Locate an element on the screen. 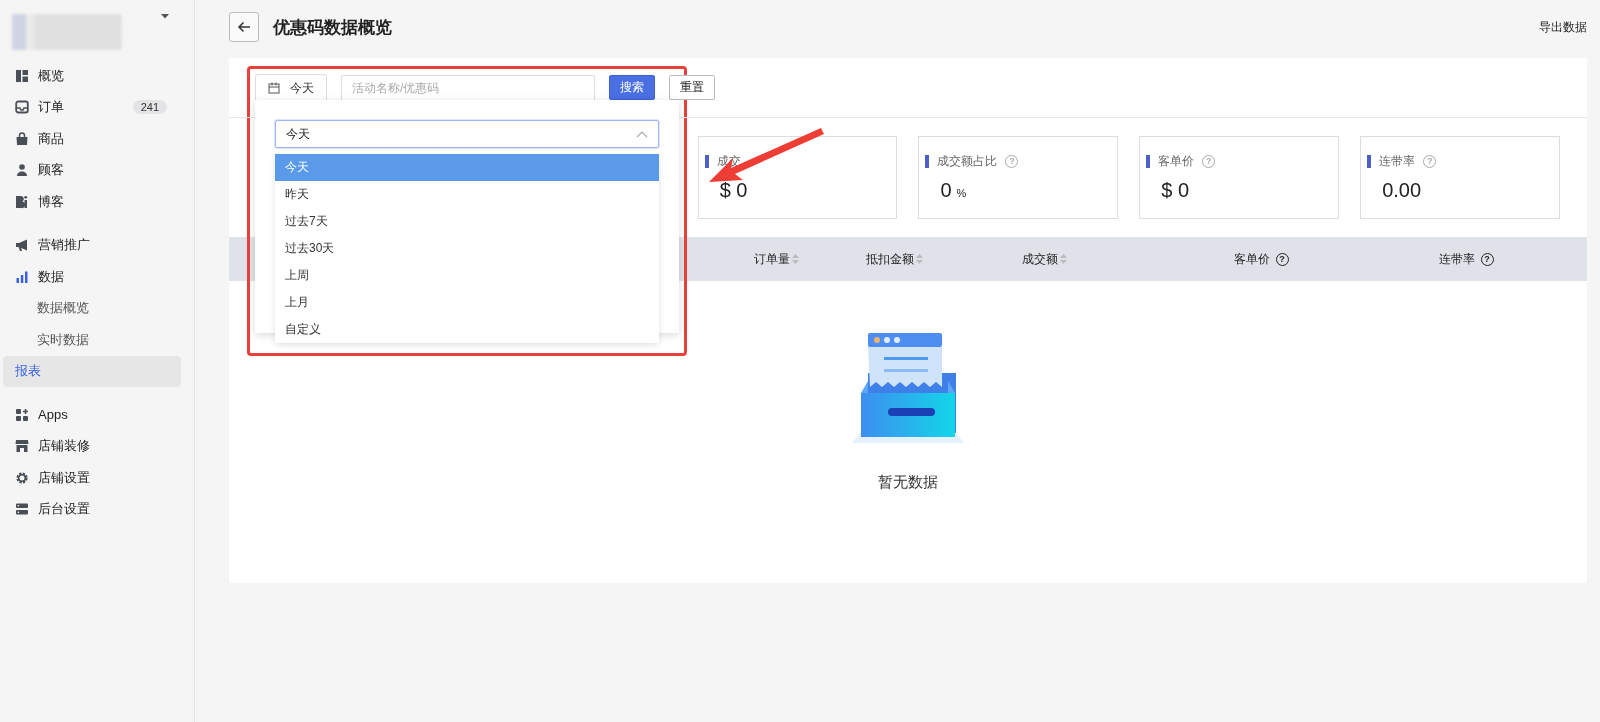 The height and width of the screenshot is (722, 1600). storefront-icon is located at coordinates (22, 446).